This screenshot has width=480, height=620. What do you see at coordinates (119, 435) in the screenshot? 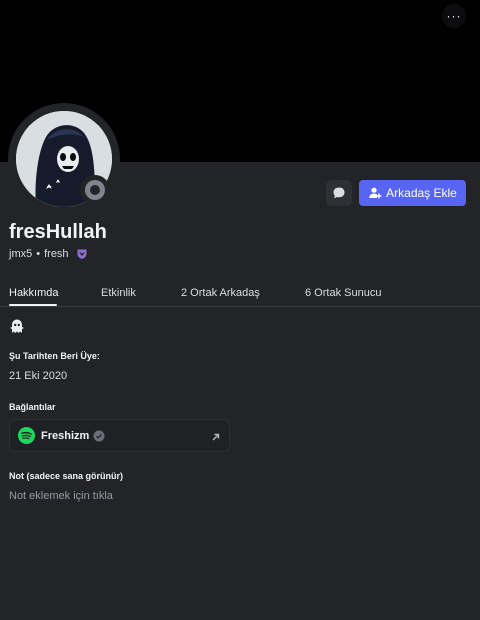
I see `connection-card-spotify: Freshizm` at bounding box center [119, 435].